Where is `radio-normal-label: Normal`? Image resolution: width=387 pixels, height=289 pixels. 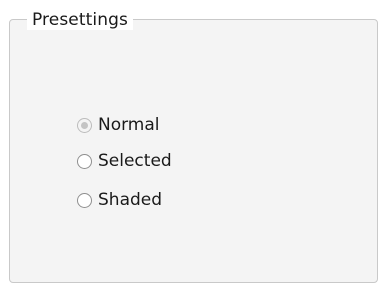
radio-normal-label: Normal is located at coordinates (129, 125).